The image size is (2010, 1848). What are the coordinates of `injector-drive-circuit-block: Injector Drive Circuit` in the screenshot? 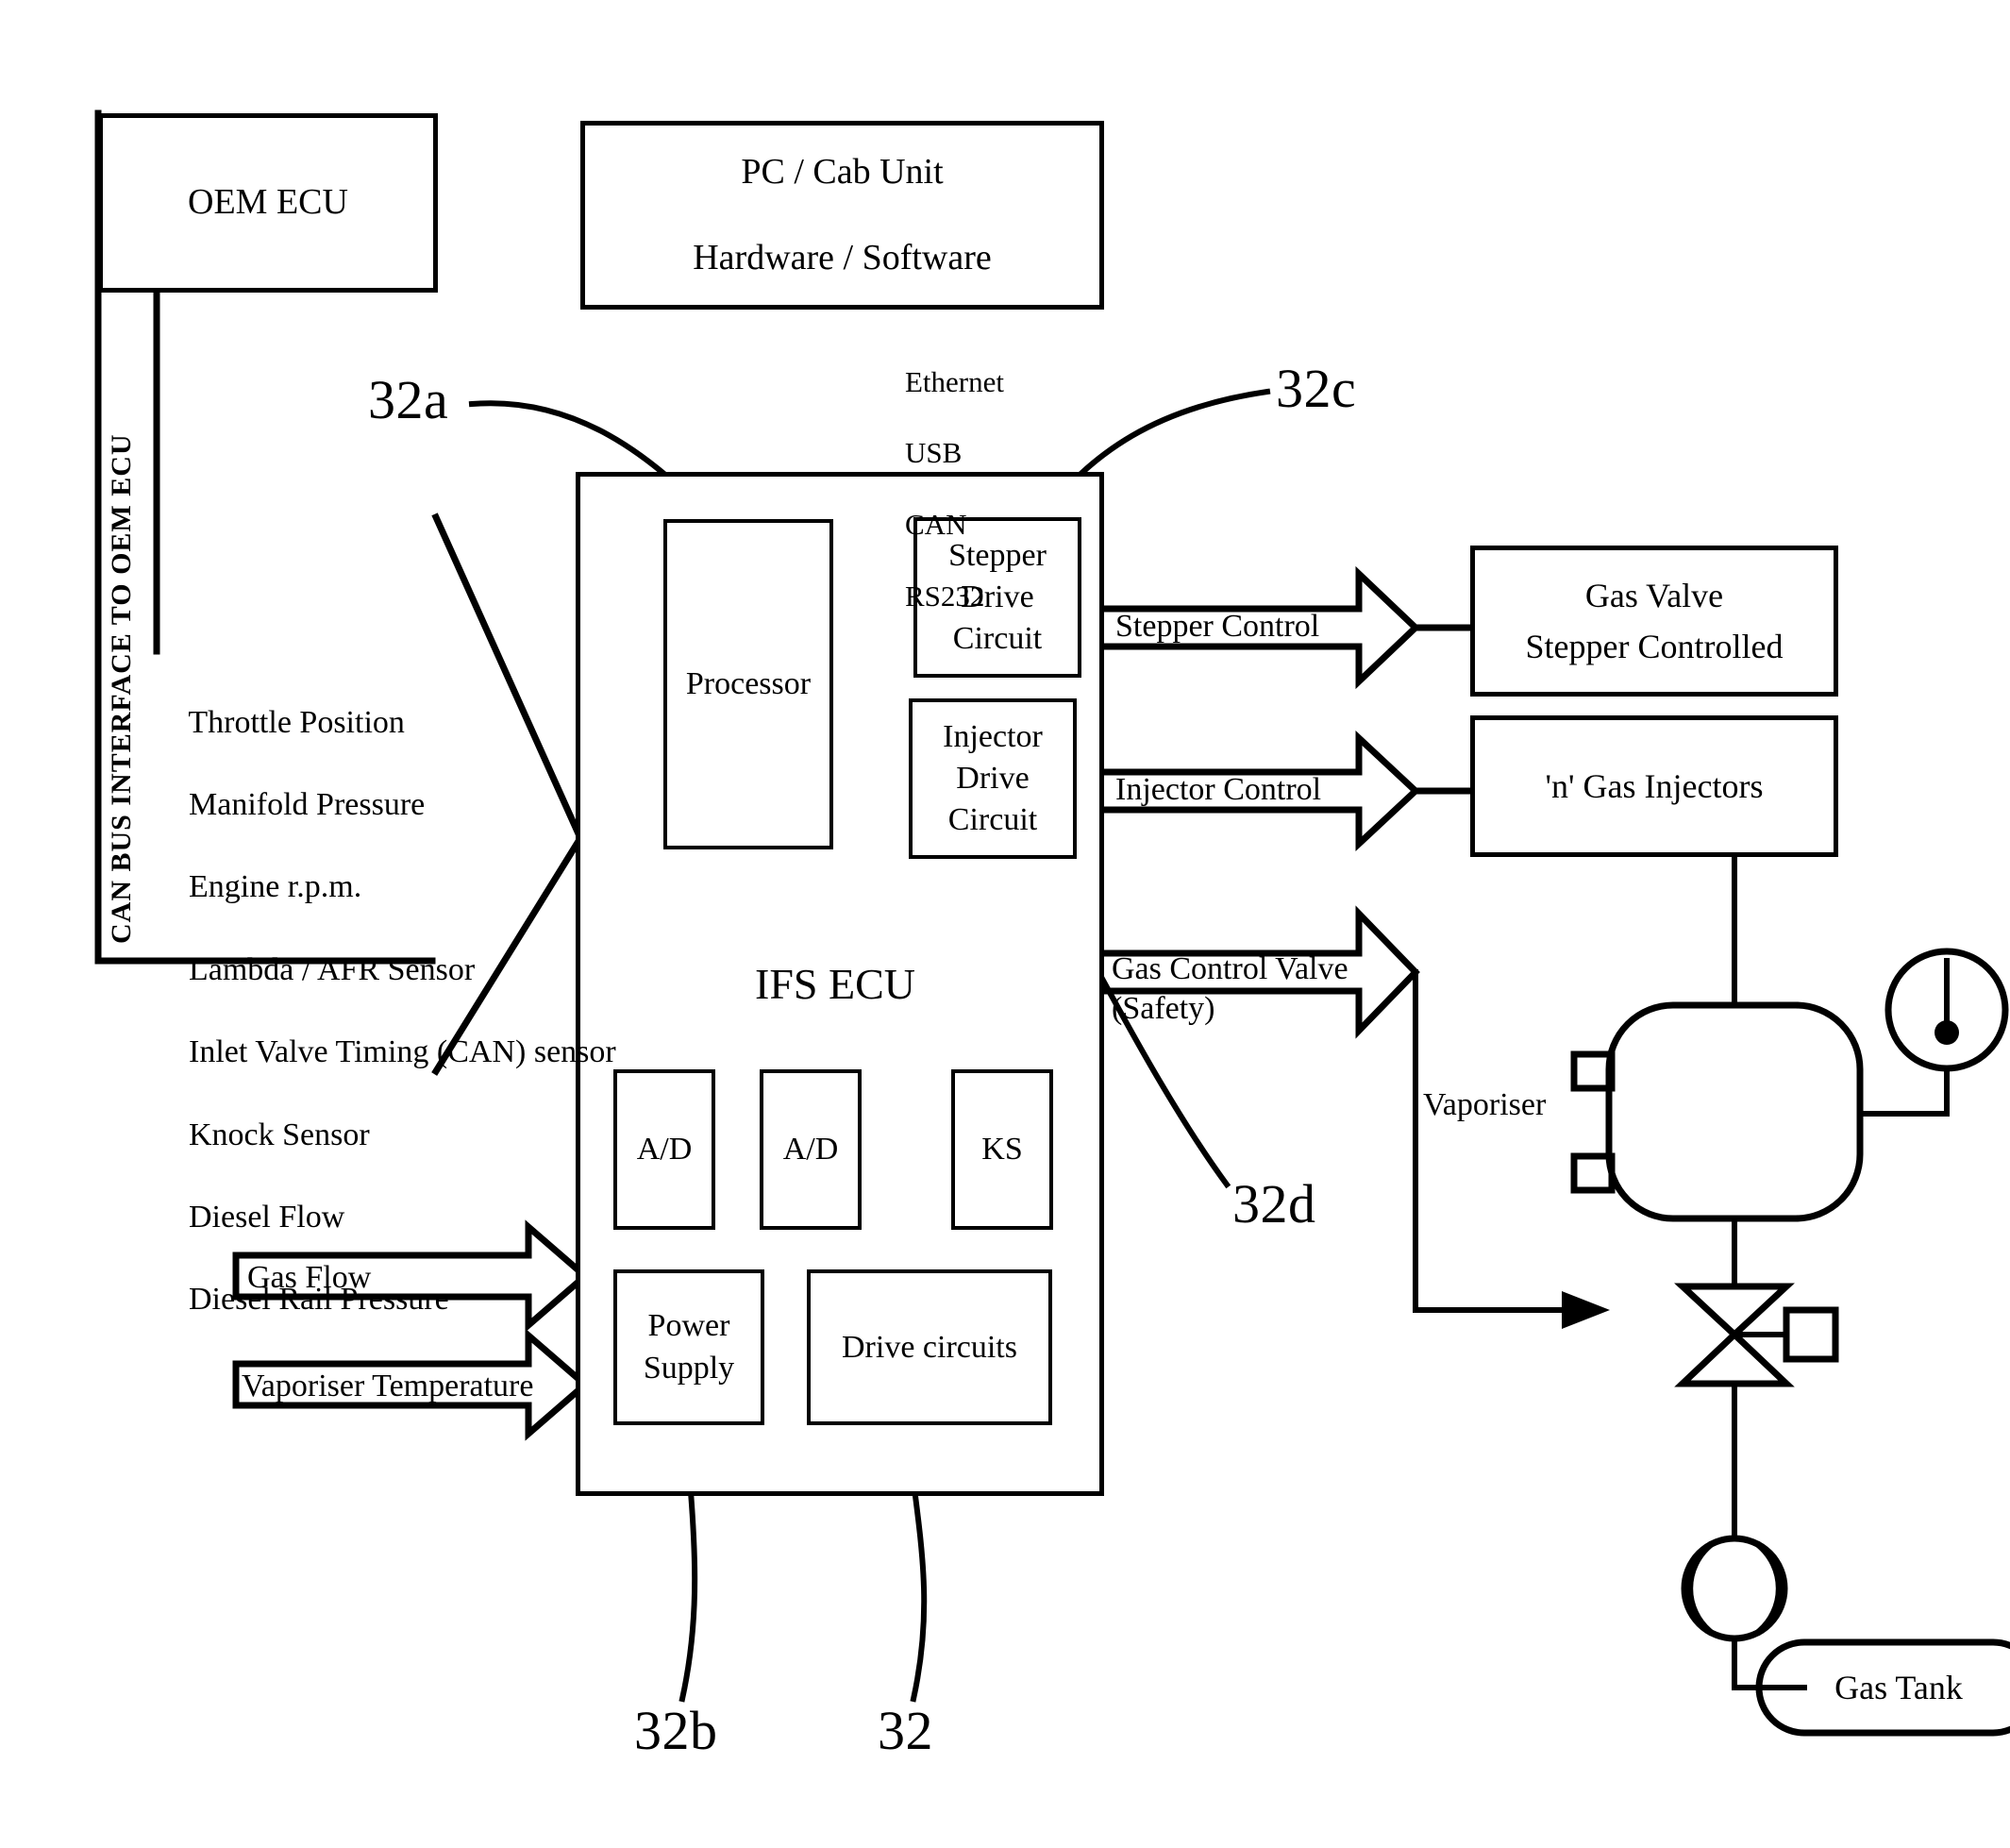 It's located at (993, 778).